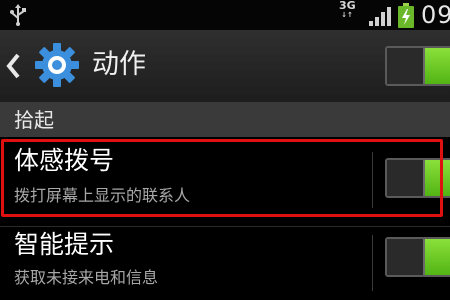 This screenshot has height=300, width=450. What do you see at coordinates (64, 160) in the screenshot?
I see `item-title: 体感拨号` at bounding box center [64, 160].